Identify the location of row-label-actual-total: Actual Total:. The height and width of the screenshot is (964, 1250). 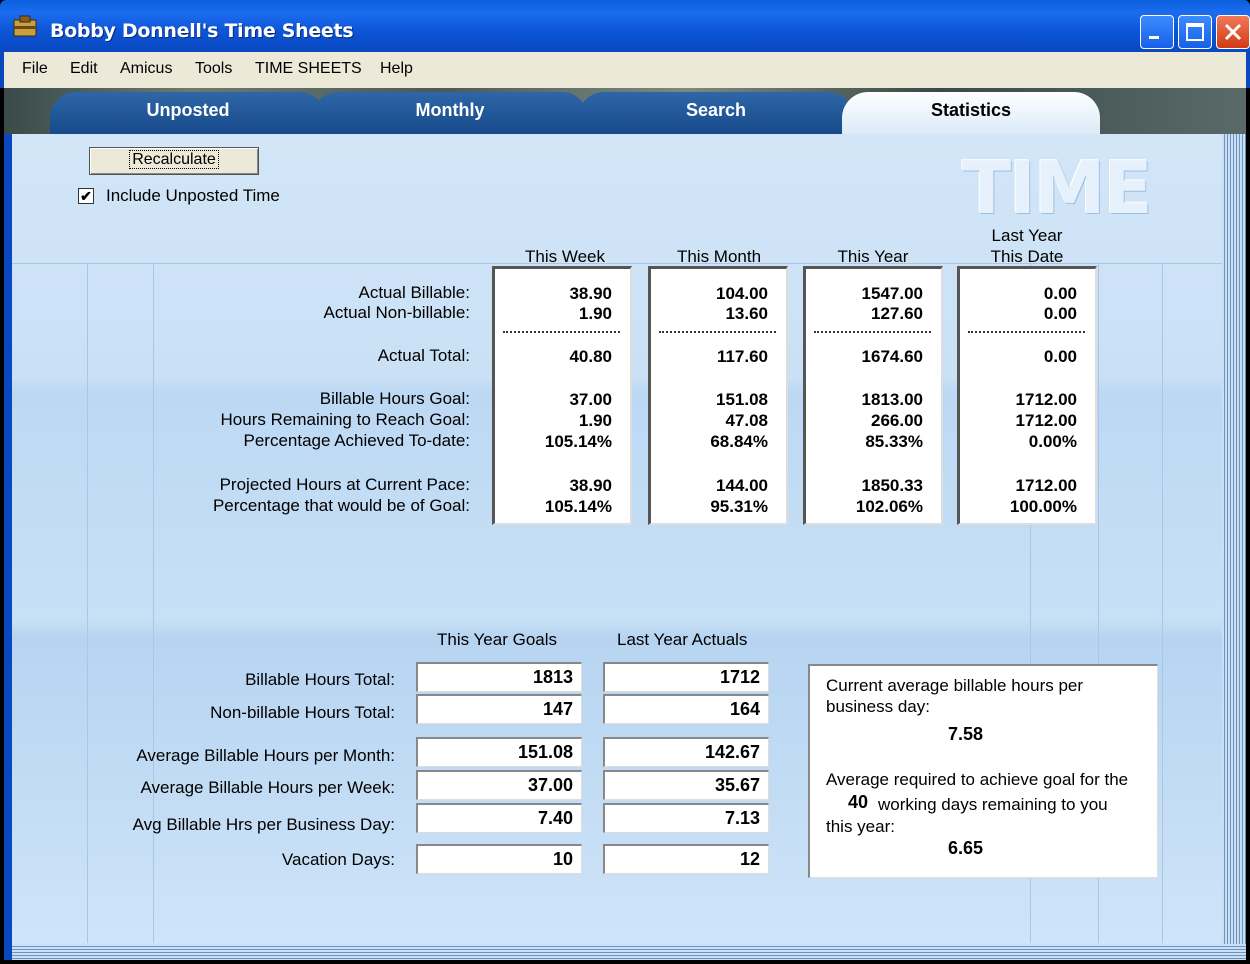
(423, 355).